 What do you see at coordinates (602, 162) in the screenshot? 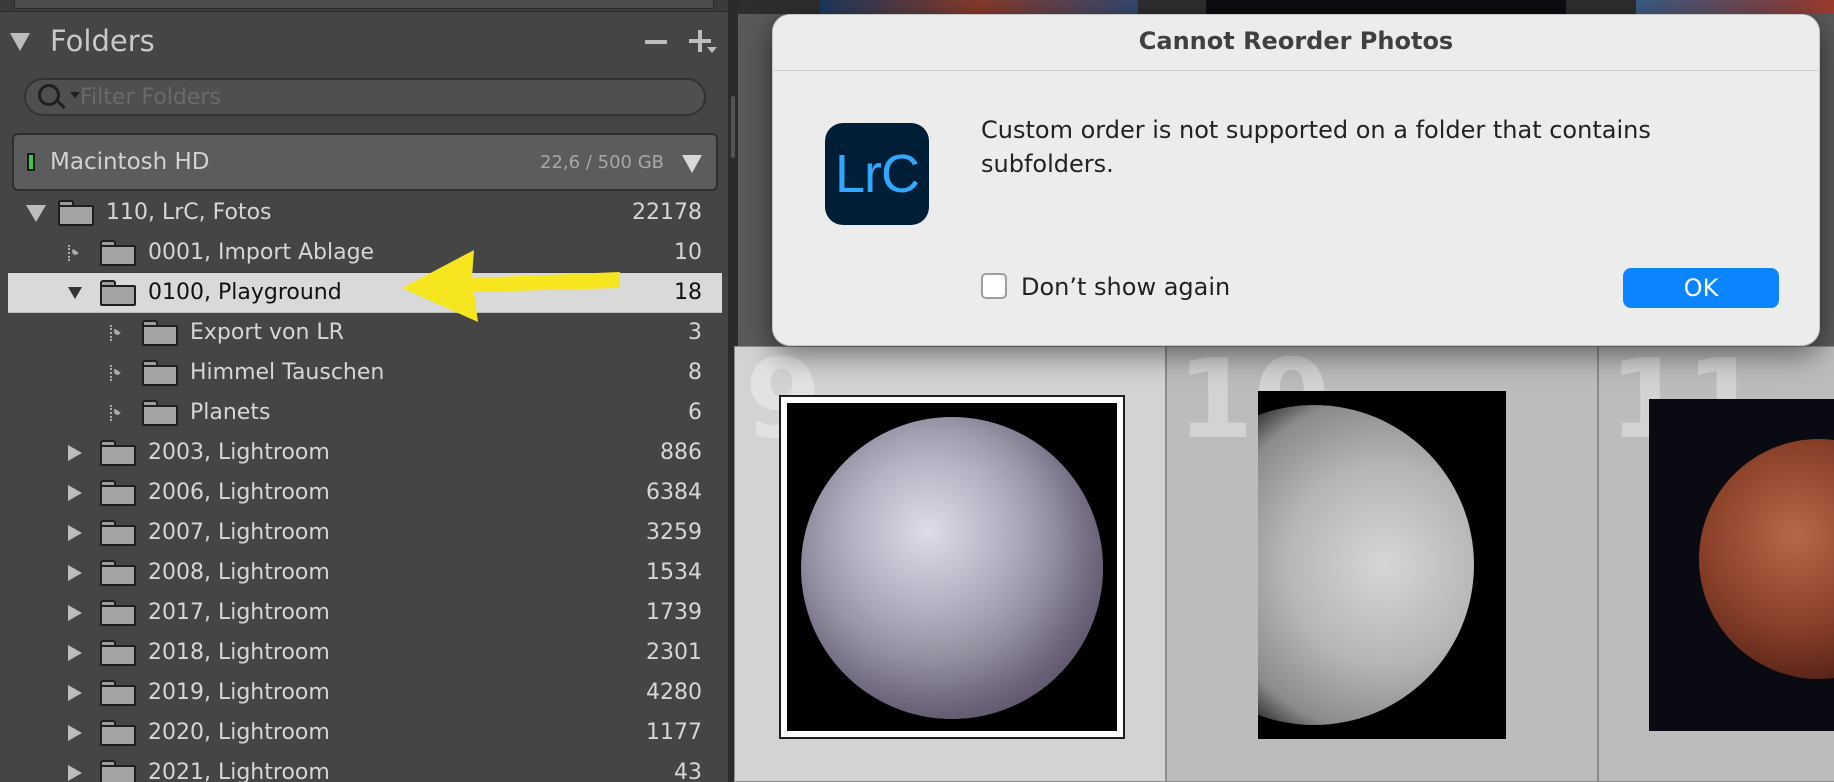
I see `volume-size: 22,6 / 500 GB` at bounding box center [602, 162].